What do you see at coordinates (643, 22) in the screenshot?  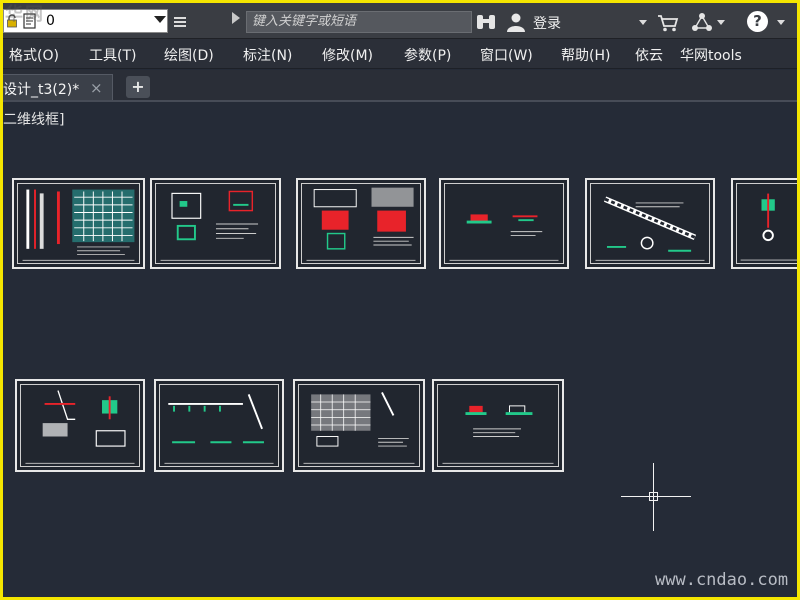 I see `login-dropdown-icon` at bounding box center [643, 22].